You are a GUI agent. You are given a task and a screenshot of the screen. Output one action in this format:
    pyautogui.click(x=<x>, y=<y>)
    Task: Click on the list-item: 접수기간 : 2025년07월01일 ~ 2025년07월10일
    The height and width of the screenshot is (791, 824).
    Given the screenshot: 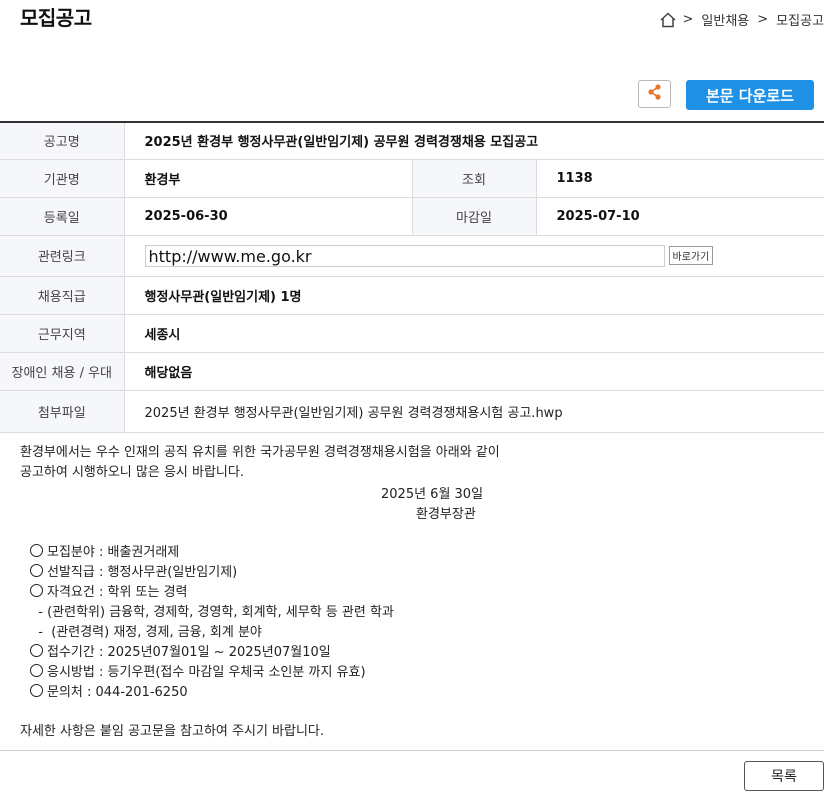 What is the action you would take?
    pyautogui.click(x=212, y=653)
    